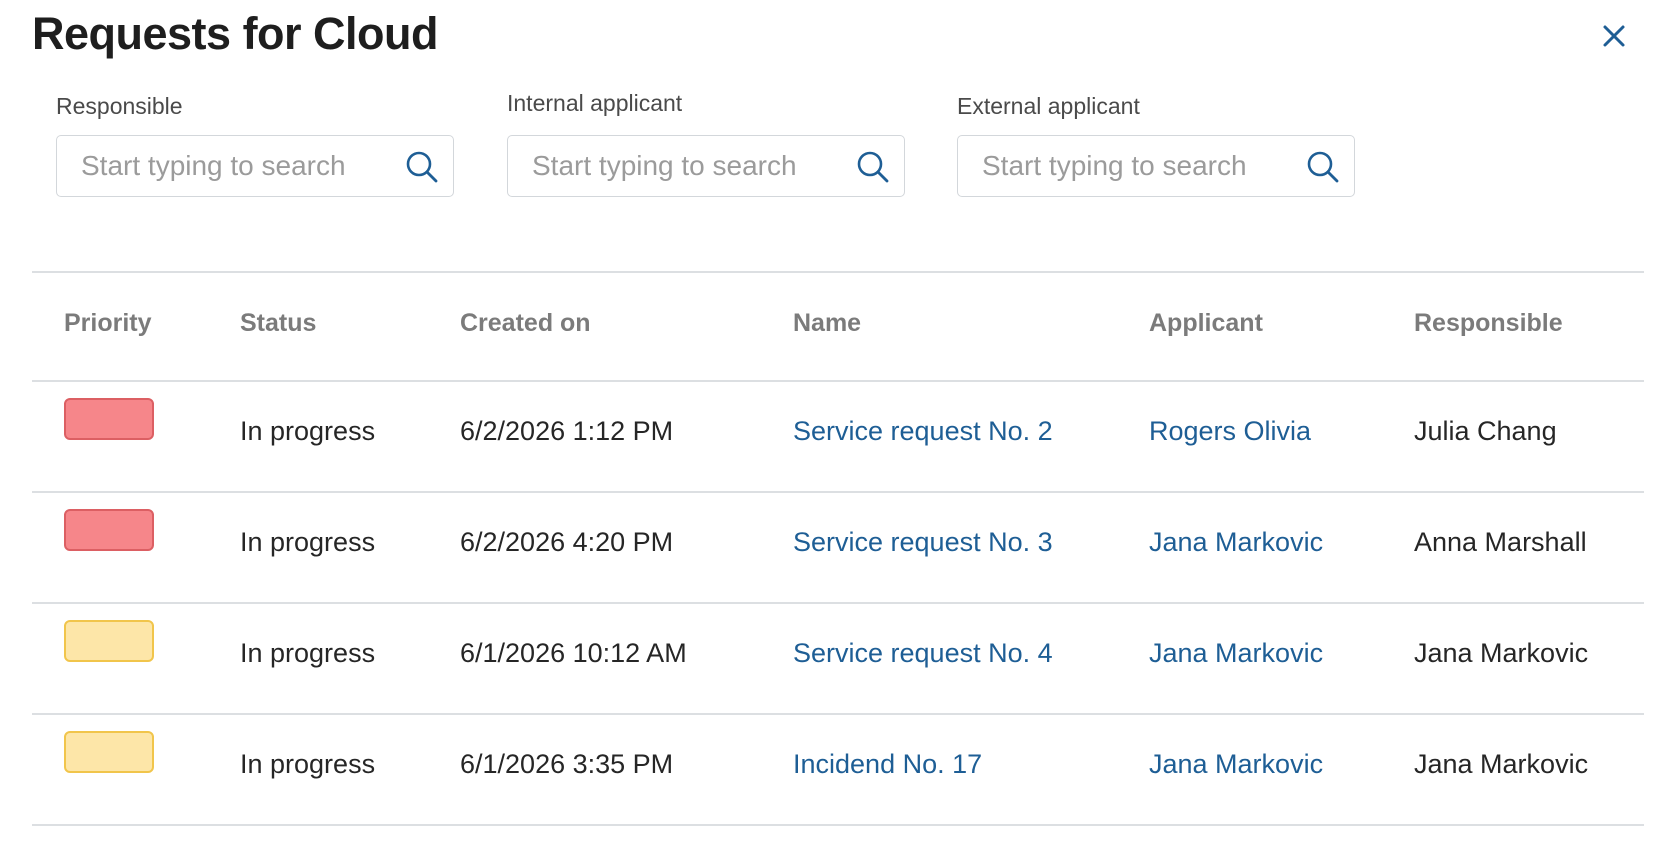 This screenshot has height=845, width=1676. What do you see at coordinates (923, 431) in the screenshot?
I see `request-name-link: Service request No. 2` at bounding box center [923, 431].